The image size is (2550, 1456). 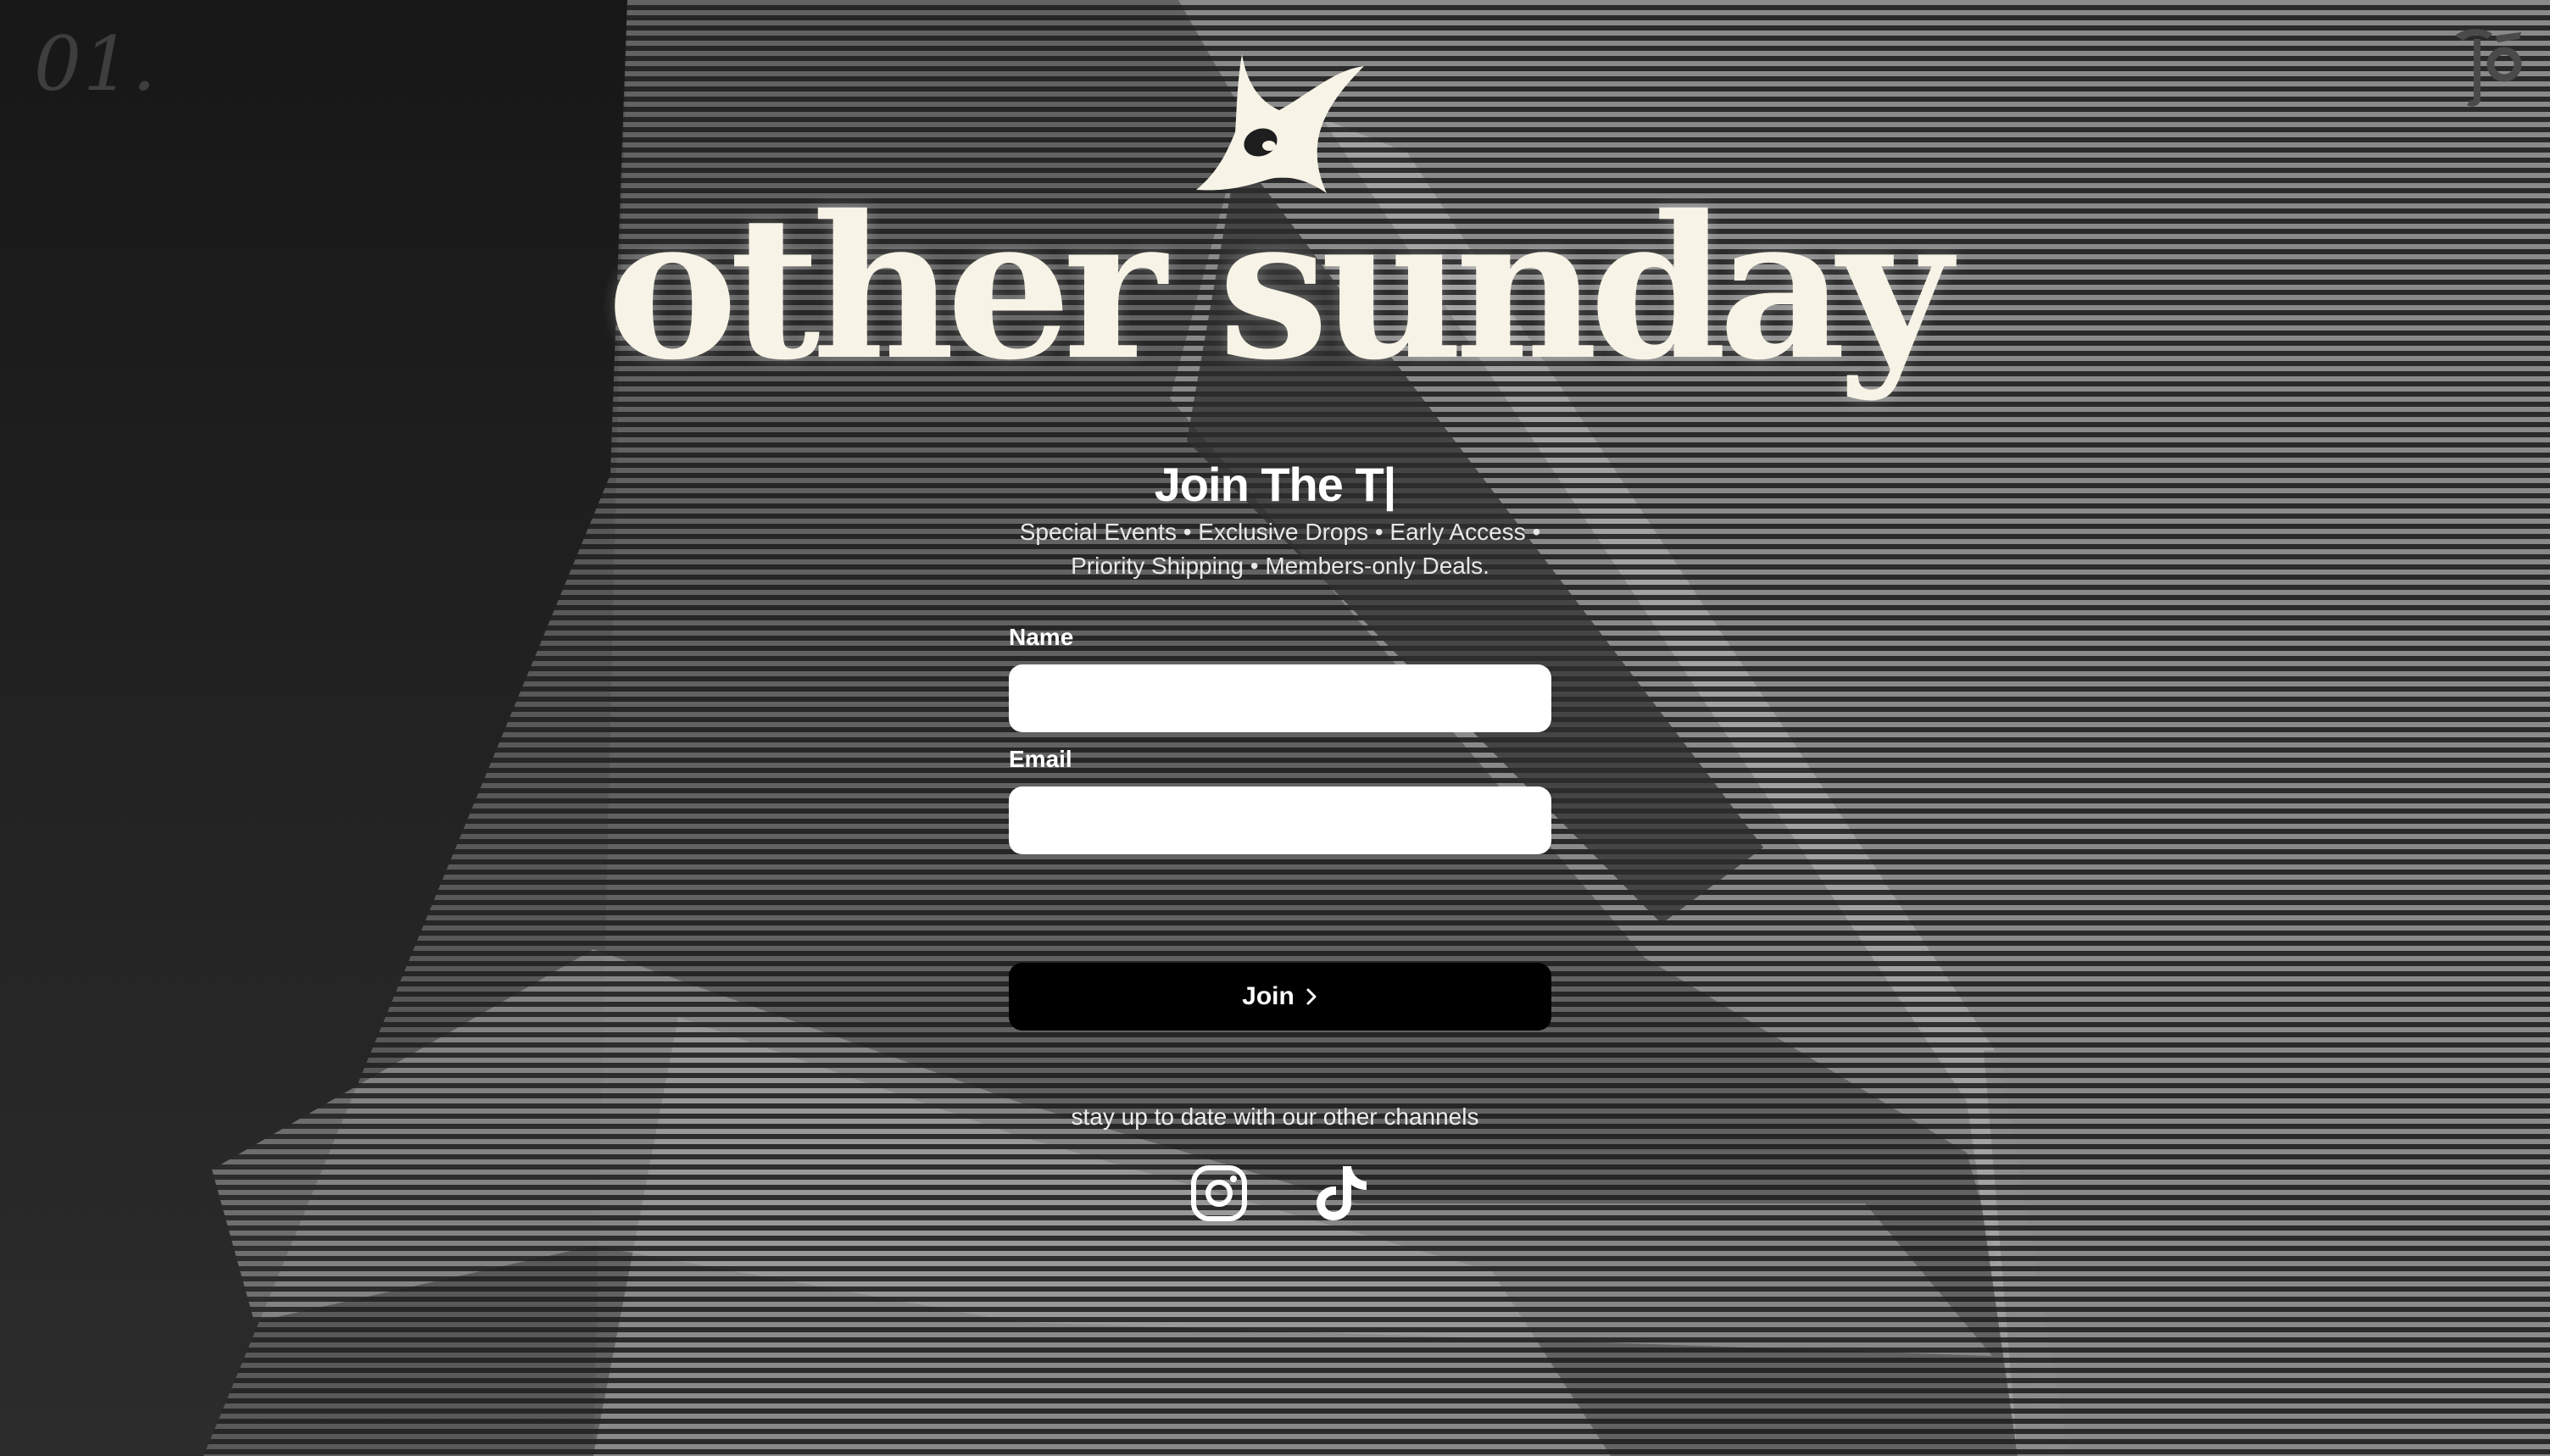 I want to click on brand-title: other sunday, so click(x=1279, y=287).